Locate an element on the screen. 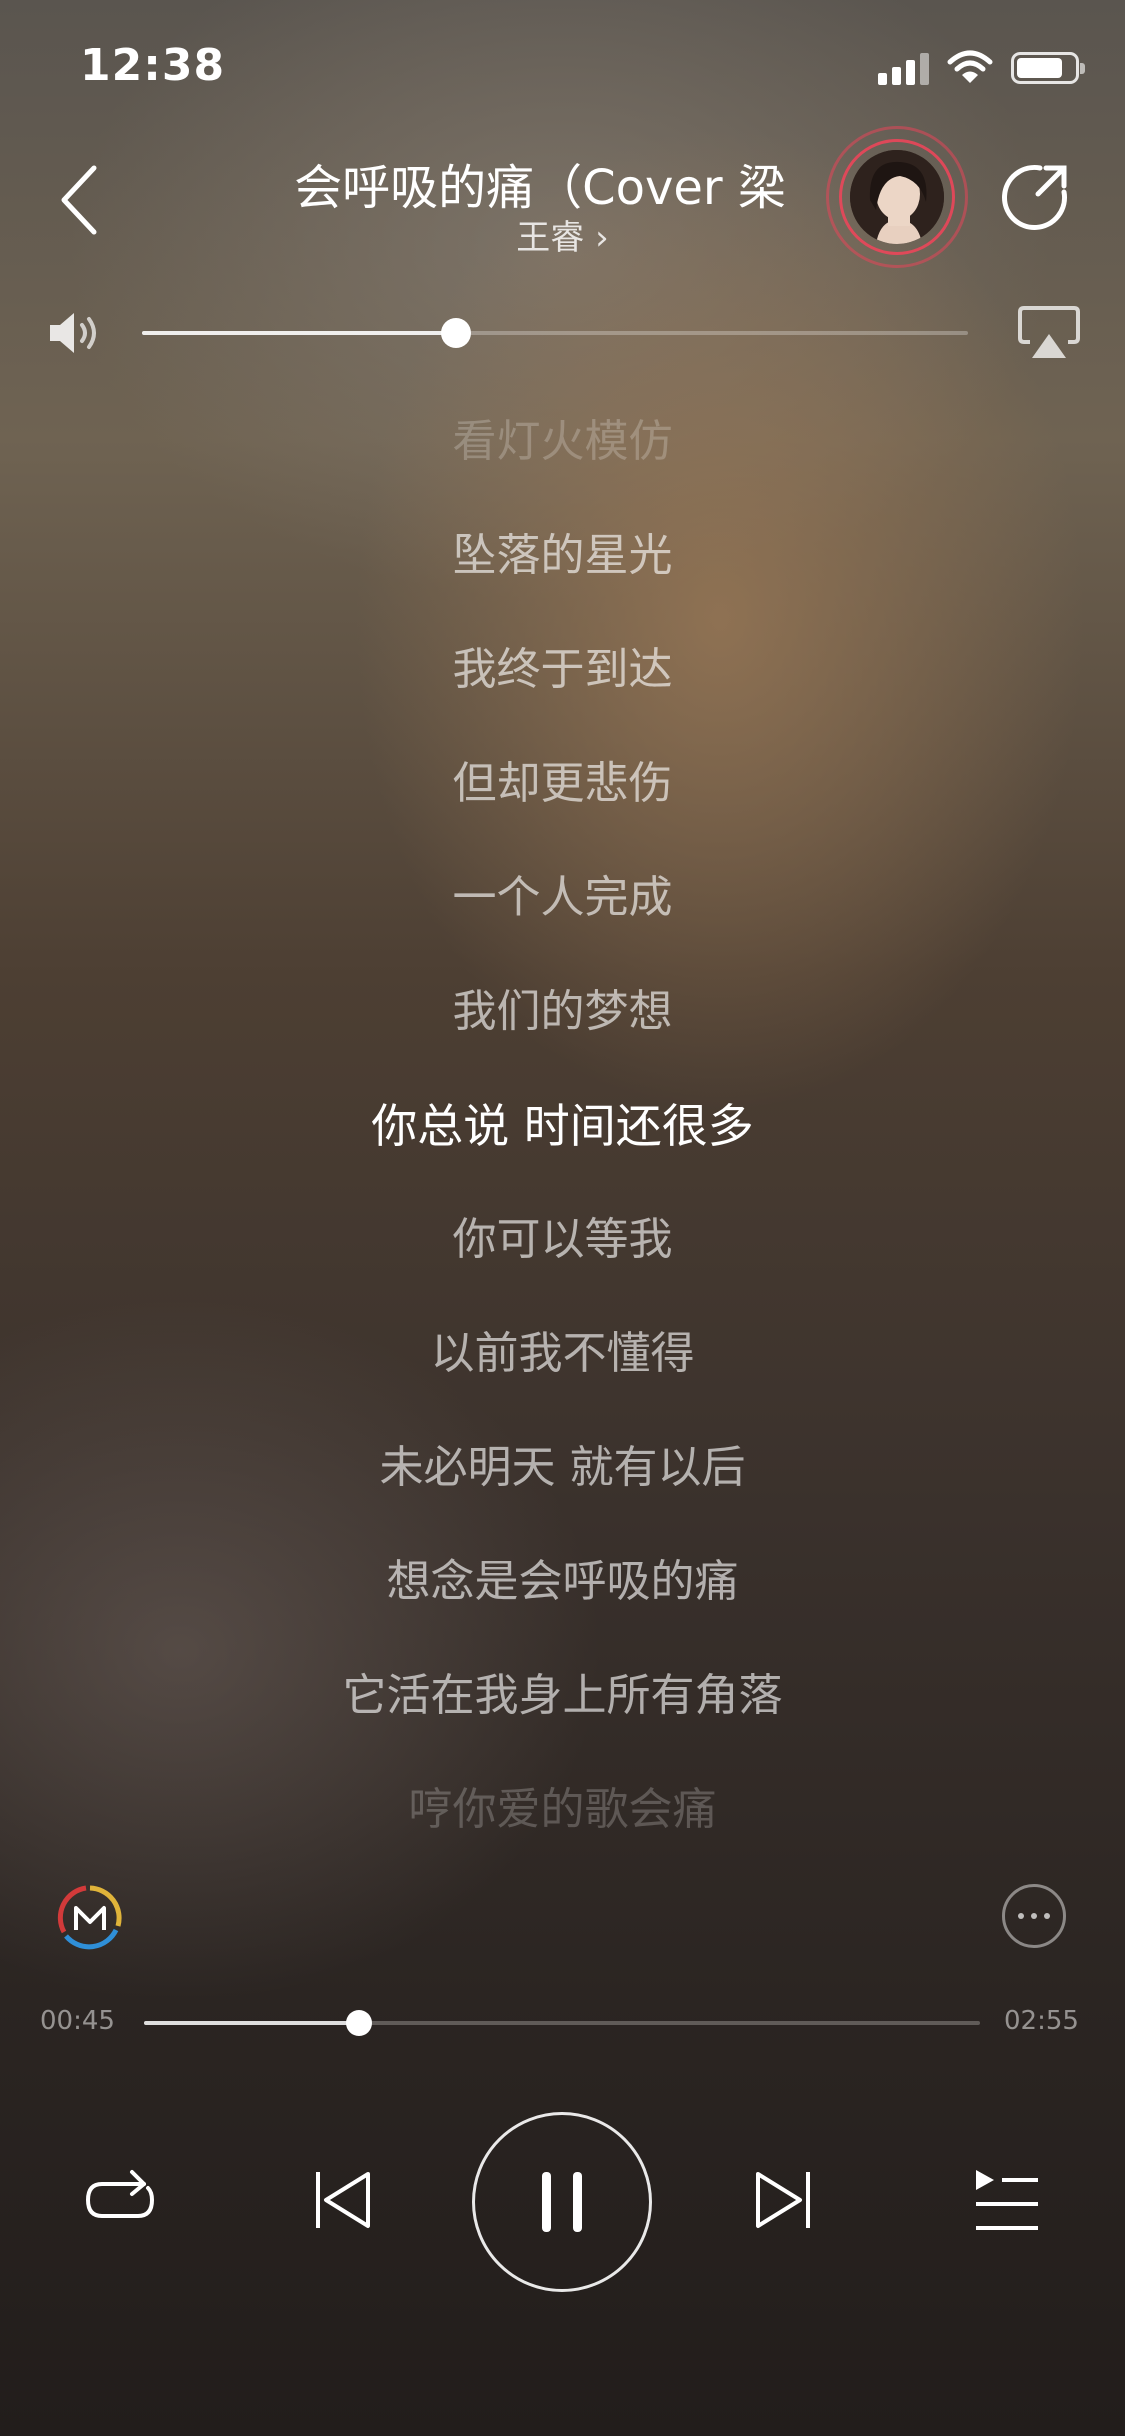 The image size is (1125, 2436). lyric-line: 一个人完成 is located at coordinates (562, 897).